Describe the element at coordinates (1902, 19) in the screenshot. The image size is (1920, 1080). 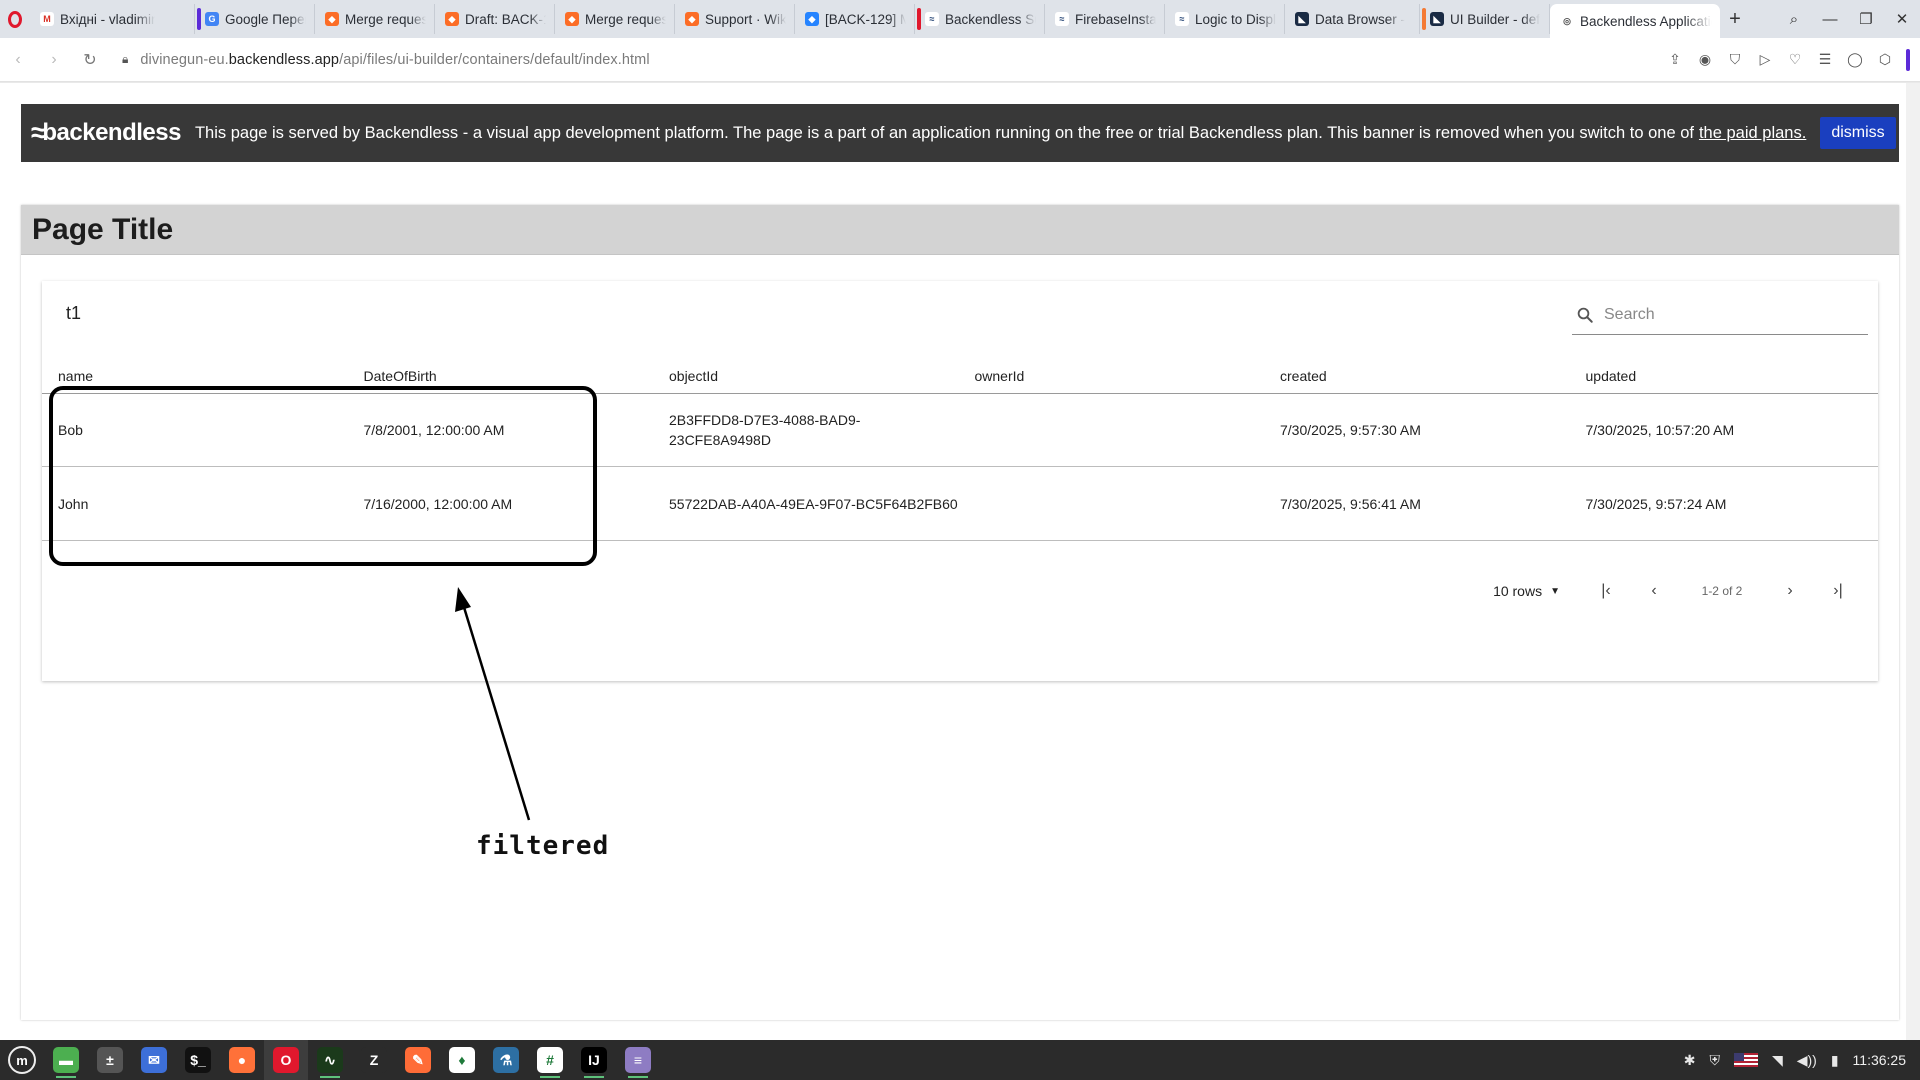
I see `close-window-icon: ✕` at that location.